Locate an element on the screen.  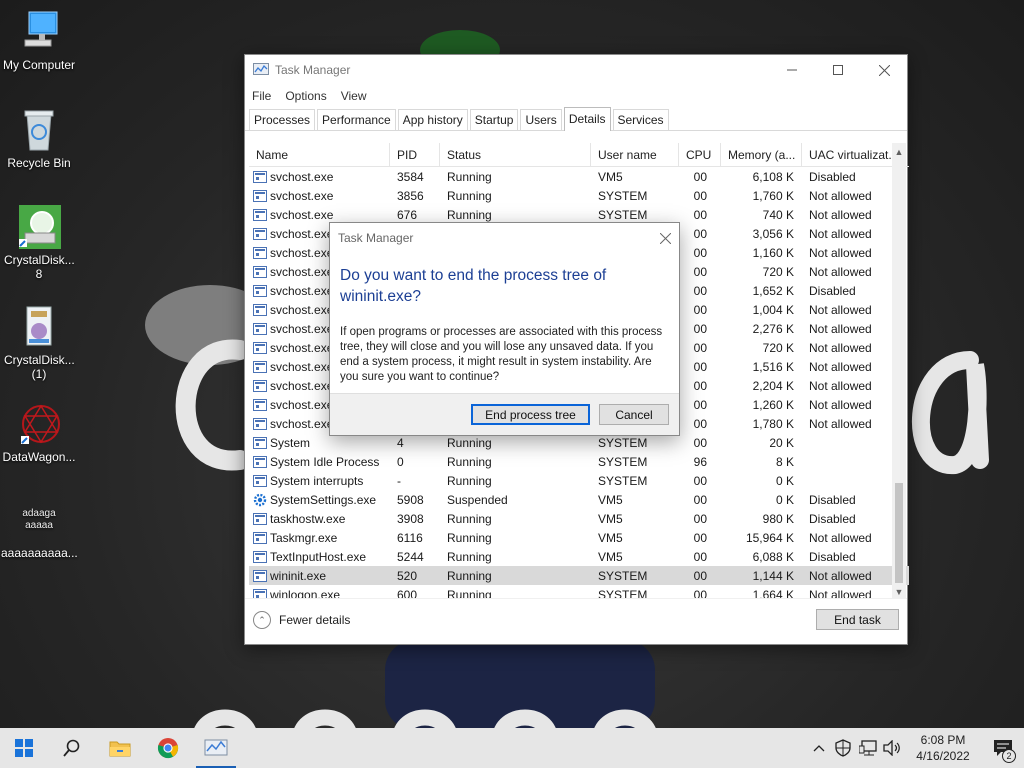
tab-app-history: App history is located at coordinates (432, 119).